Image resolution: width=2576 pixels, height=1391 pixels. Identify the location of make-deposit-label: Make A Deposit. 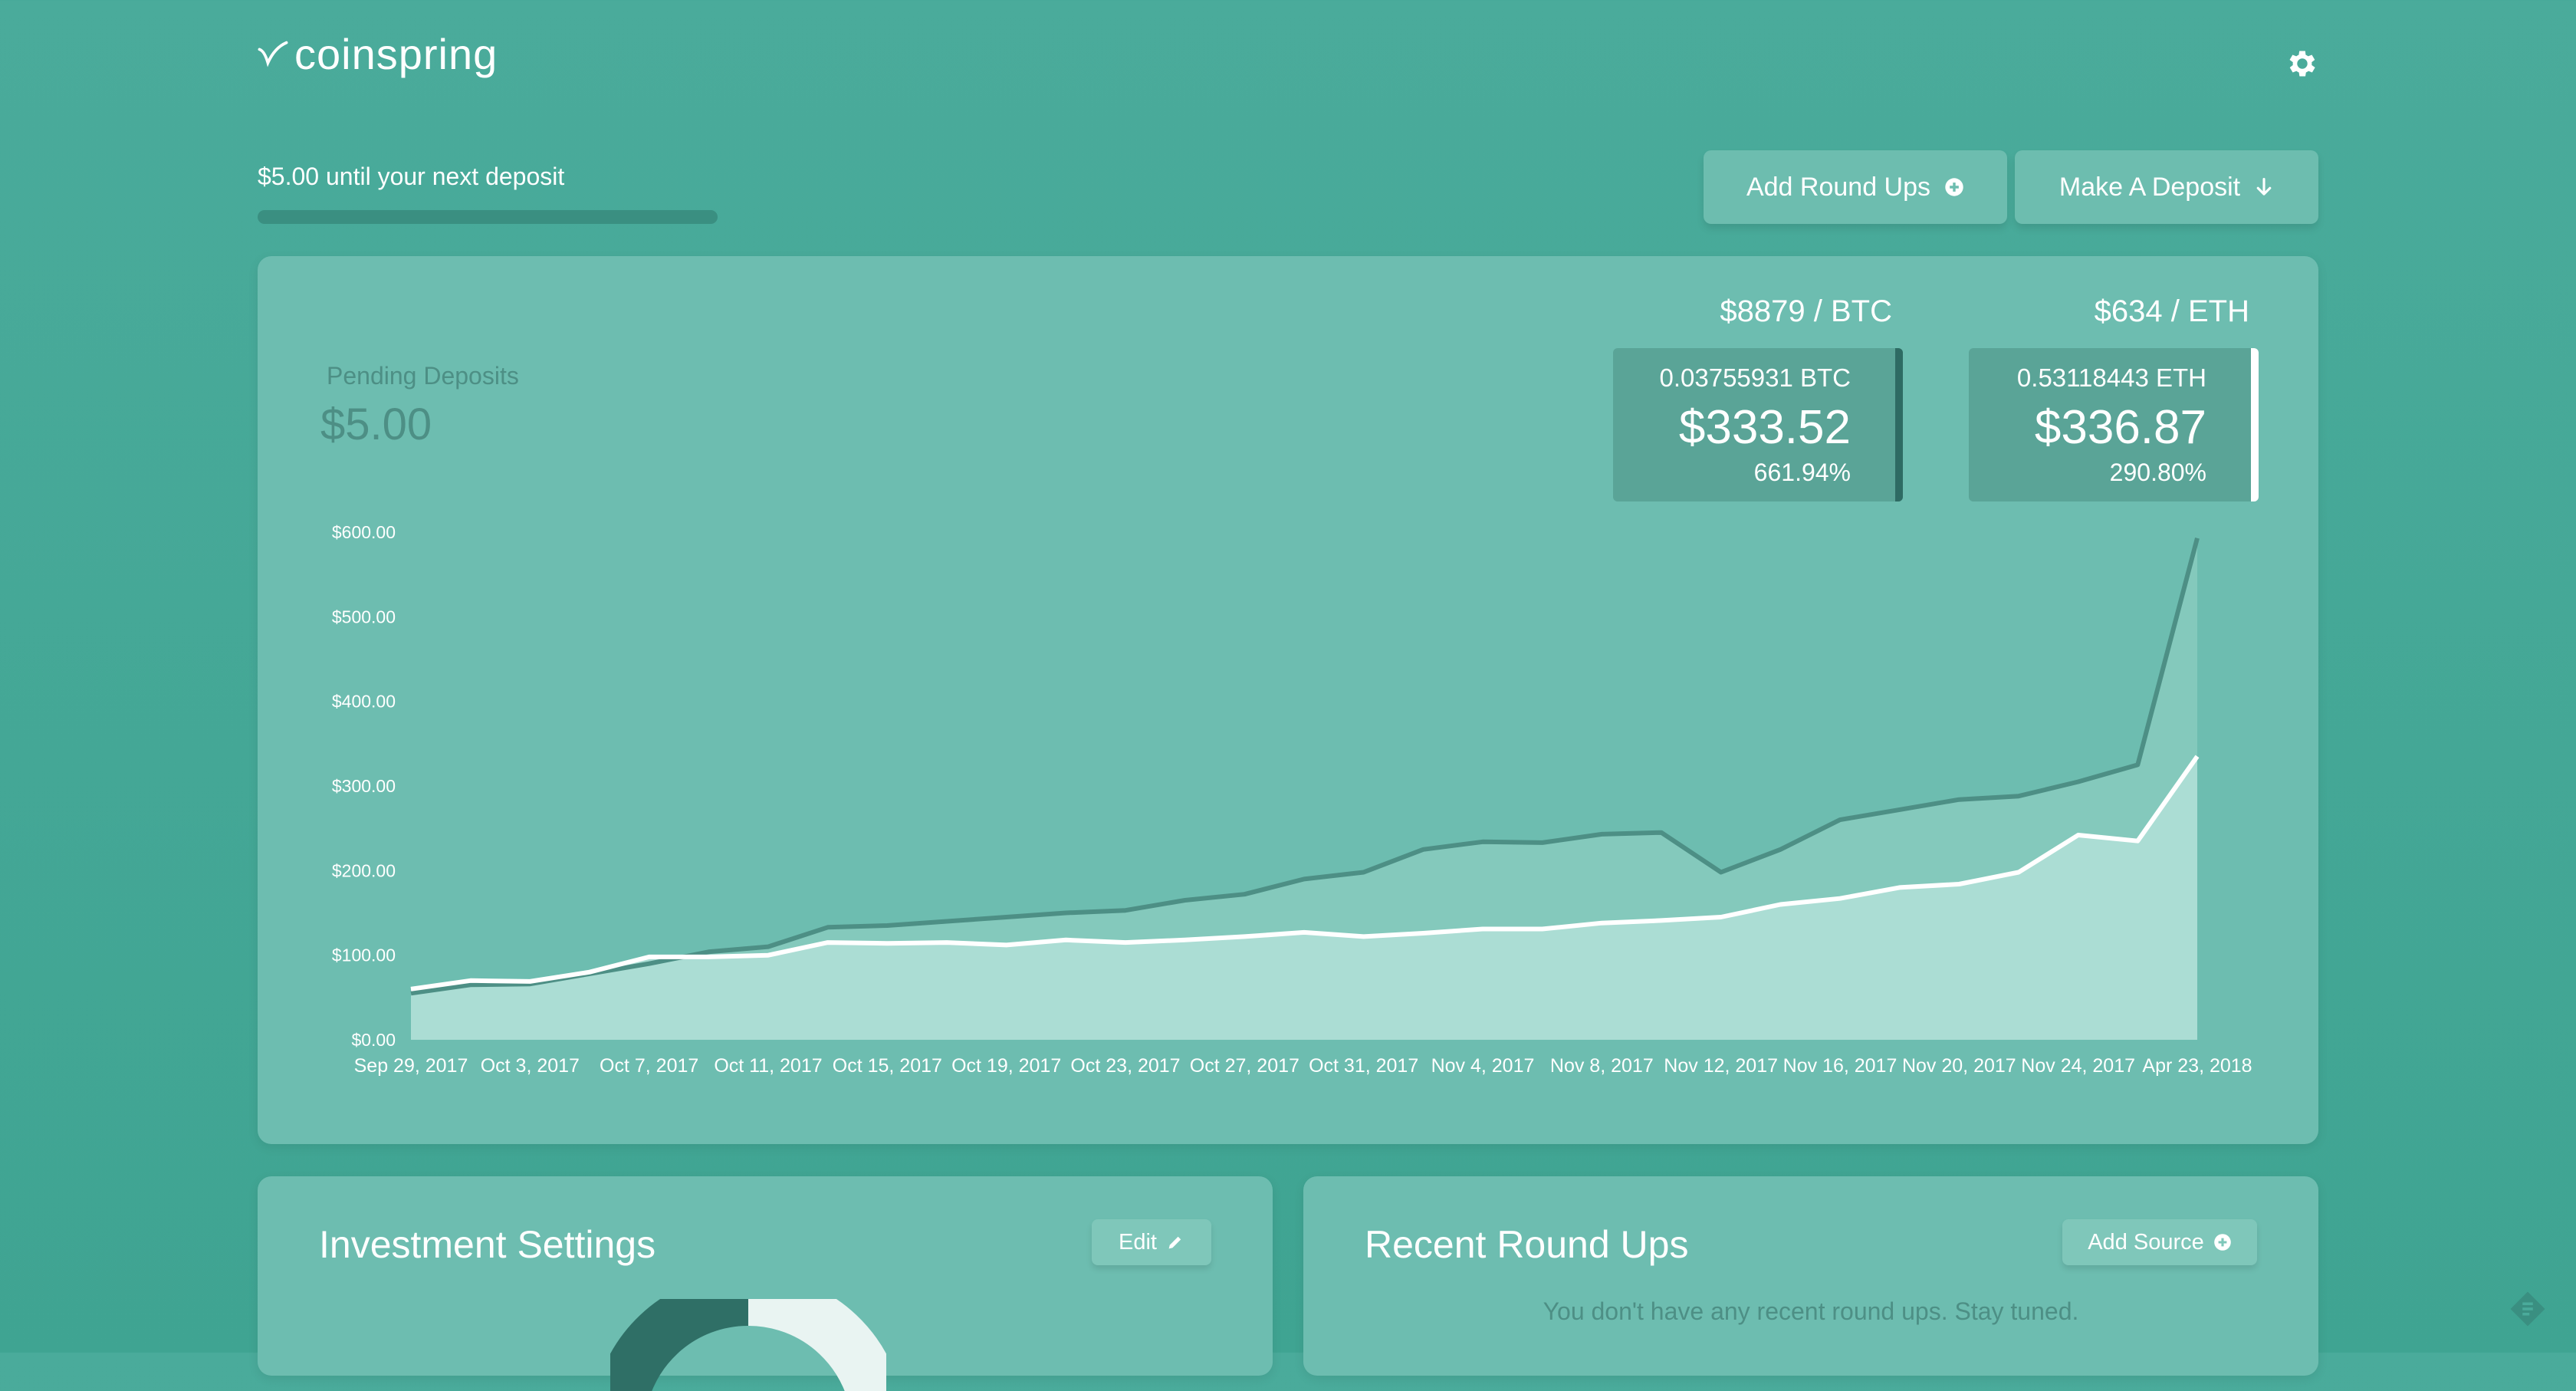
(2149, 187).